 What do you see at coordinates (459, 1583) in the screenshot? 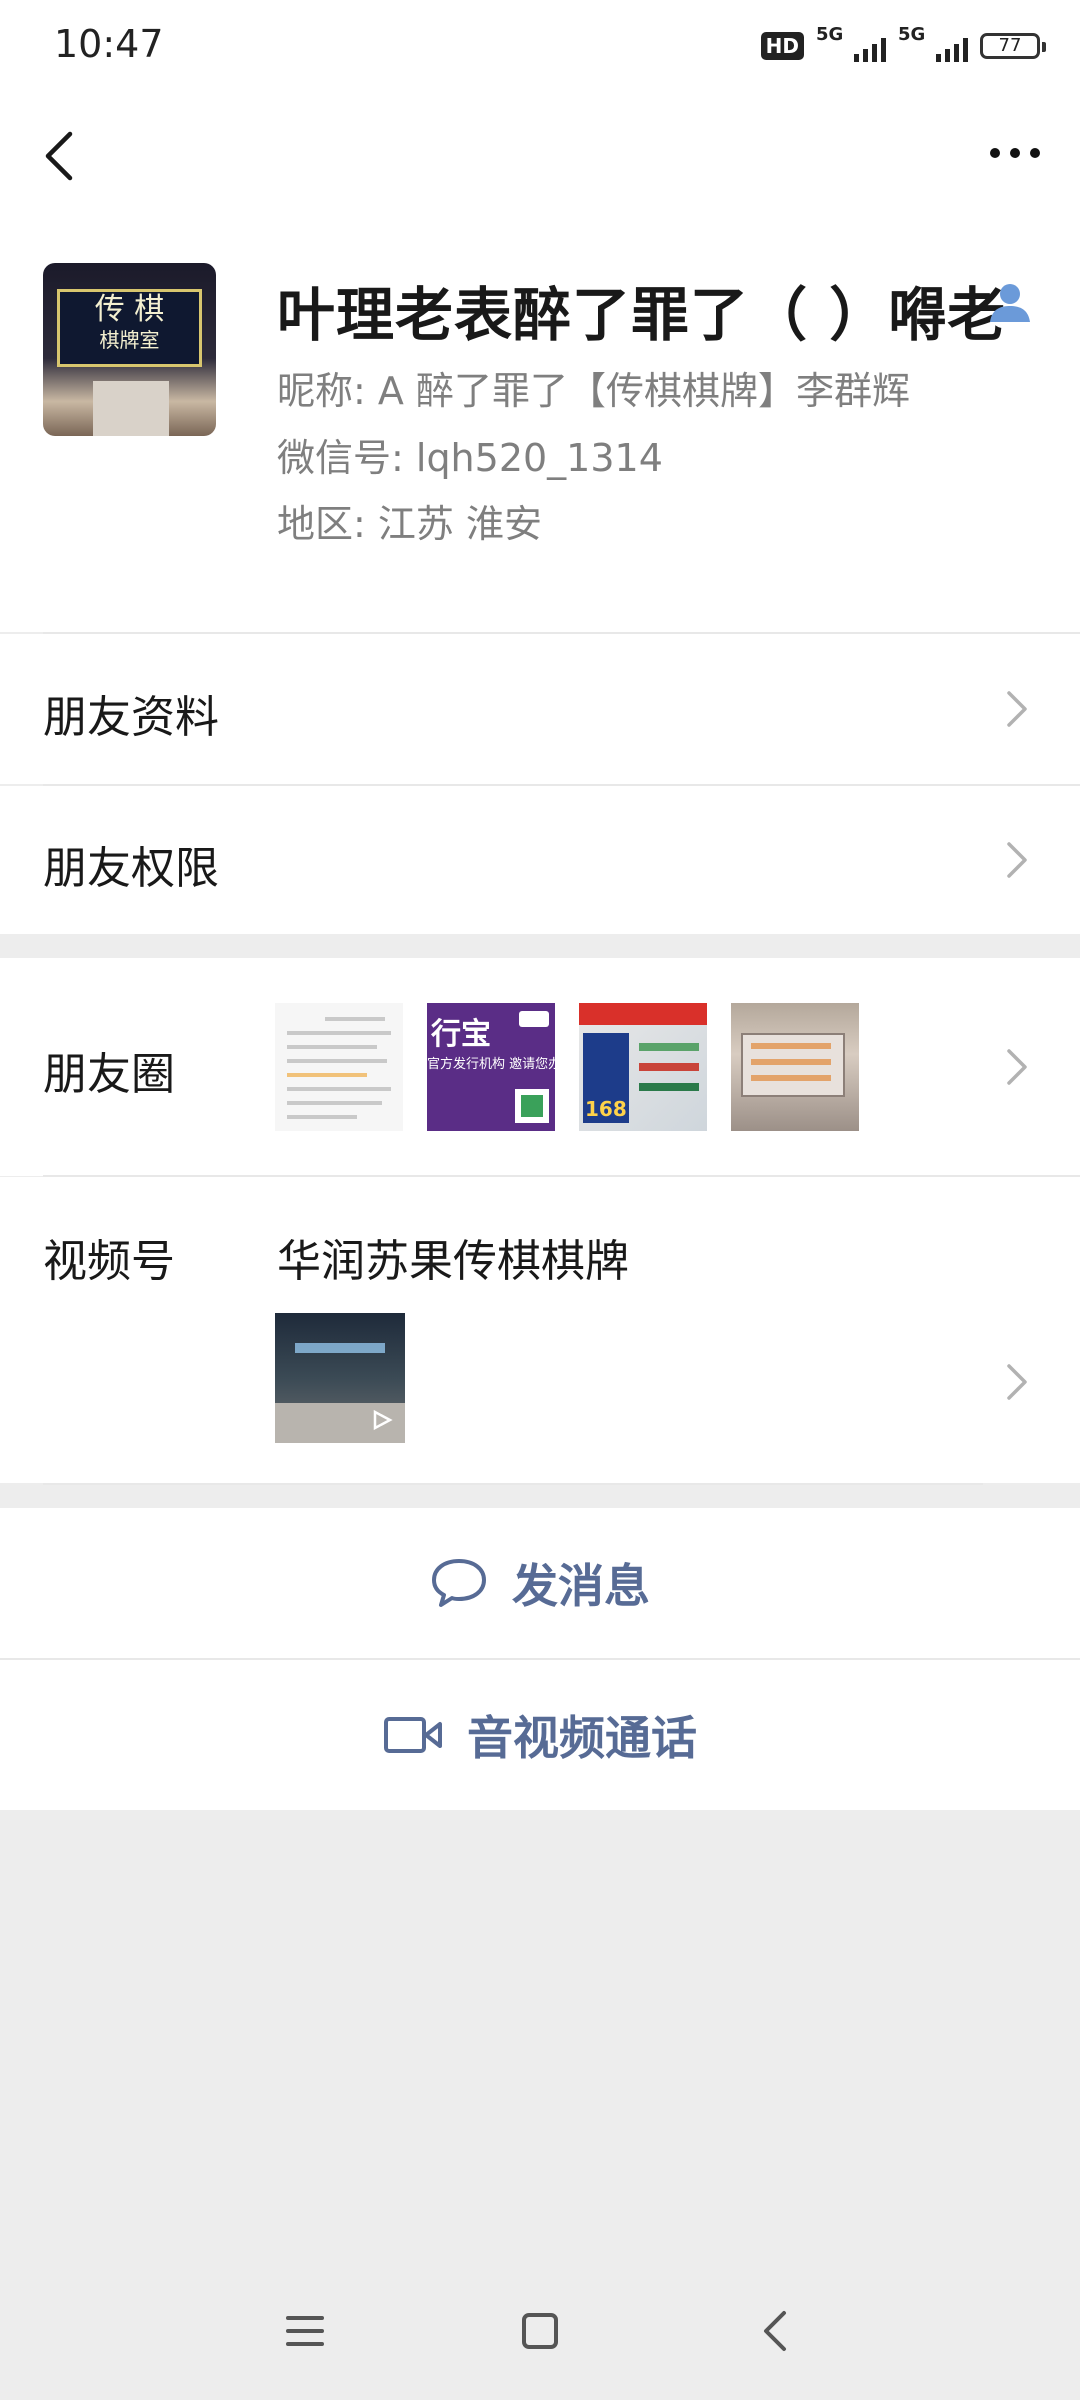
I see `chat-bubble-icon` at bounding box center [459, 1583].